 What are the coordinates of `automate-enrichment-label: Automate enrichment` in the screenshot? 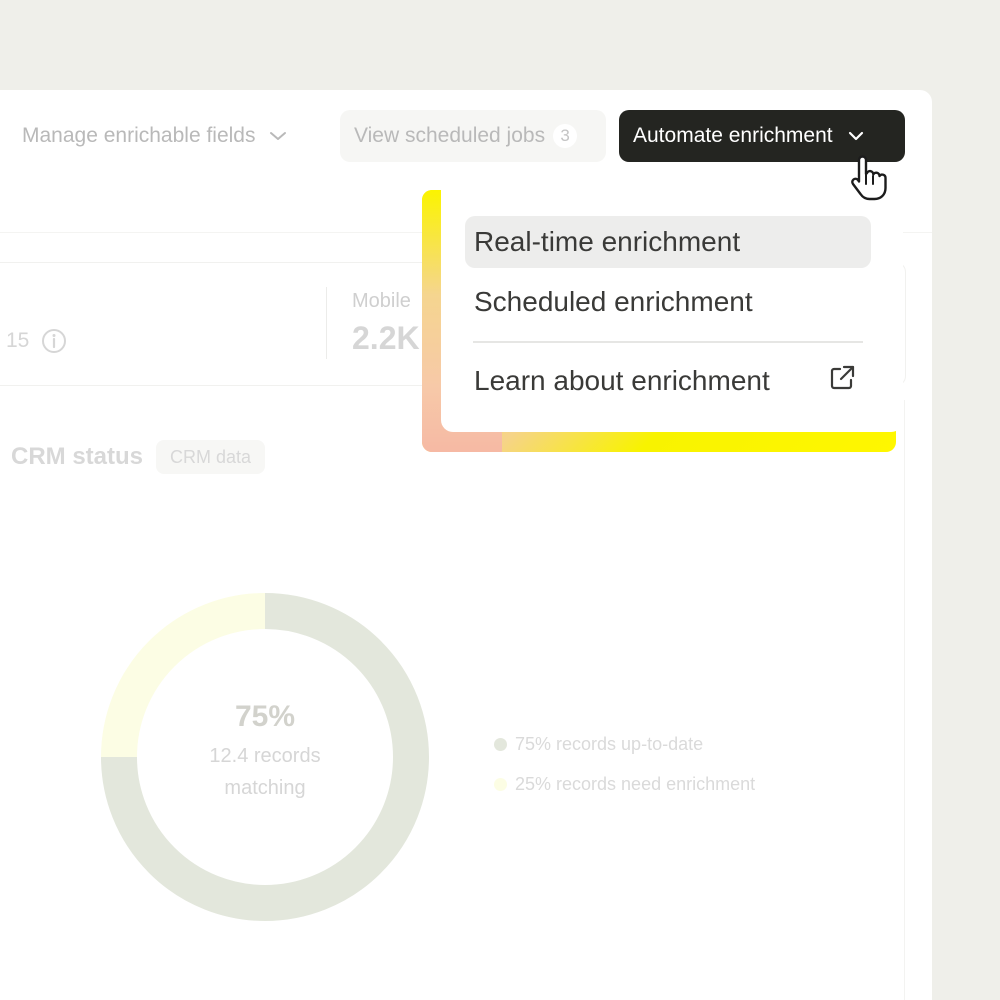 It's located at (733, 135).